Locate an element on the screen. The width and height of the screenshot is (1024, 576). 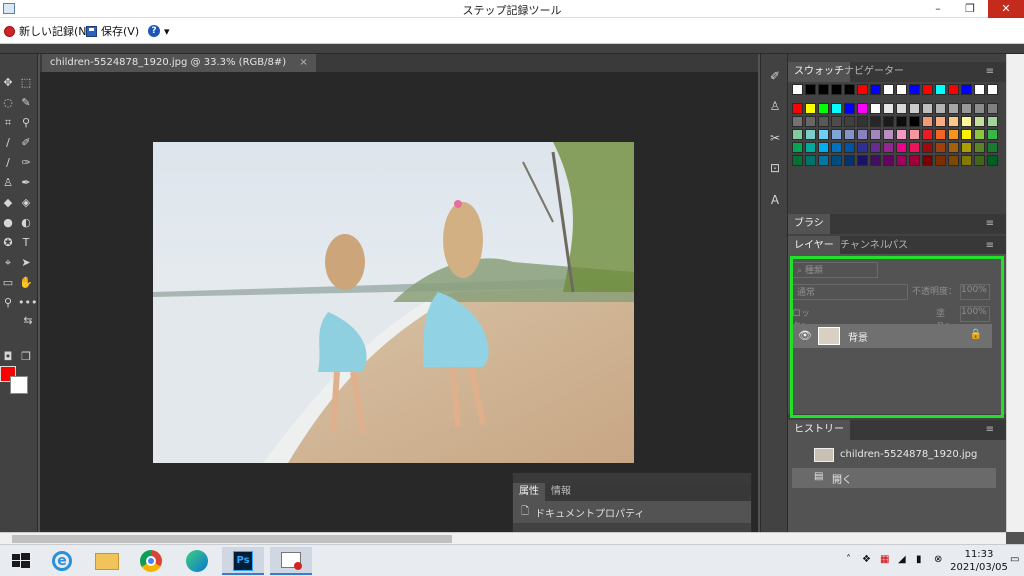
move-tool-icon: ✥ is located at coordinates (8, 83).